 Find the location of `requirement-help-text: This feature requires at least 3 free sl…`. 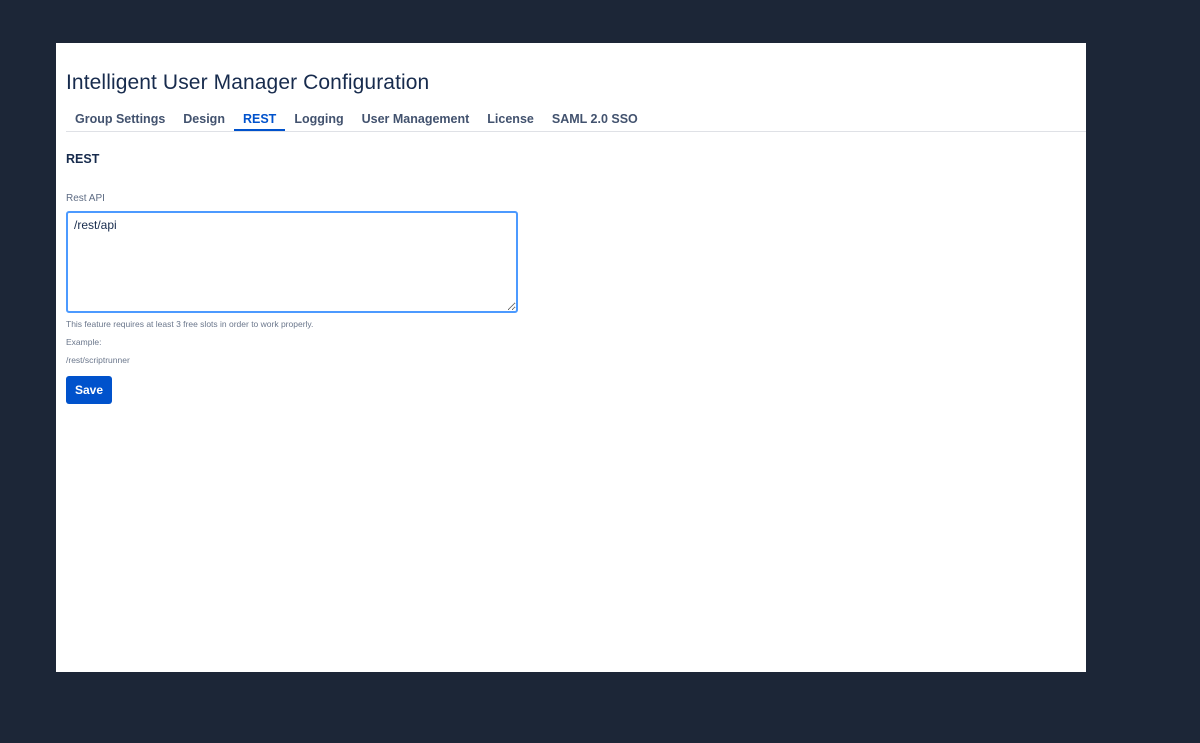

requirement-help-text: This feature requires at least 3 free sl… is located at coordinates (190, 324).